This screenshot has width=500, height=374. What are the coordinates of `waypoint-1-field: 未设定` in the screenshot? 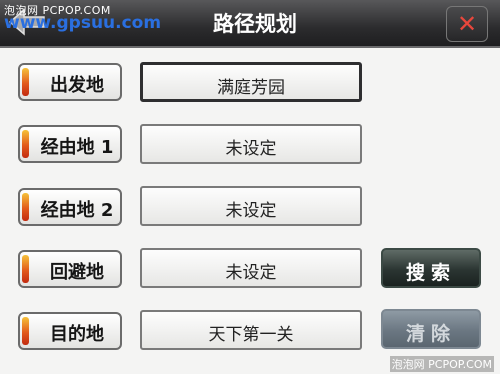 It's located at (251, 144).